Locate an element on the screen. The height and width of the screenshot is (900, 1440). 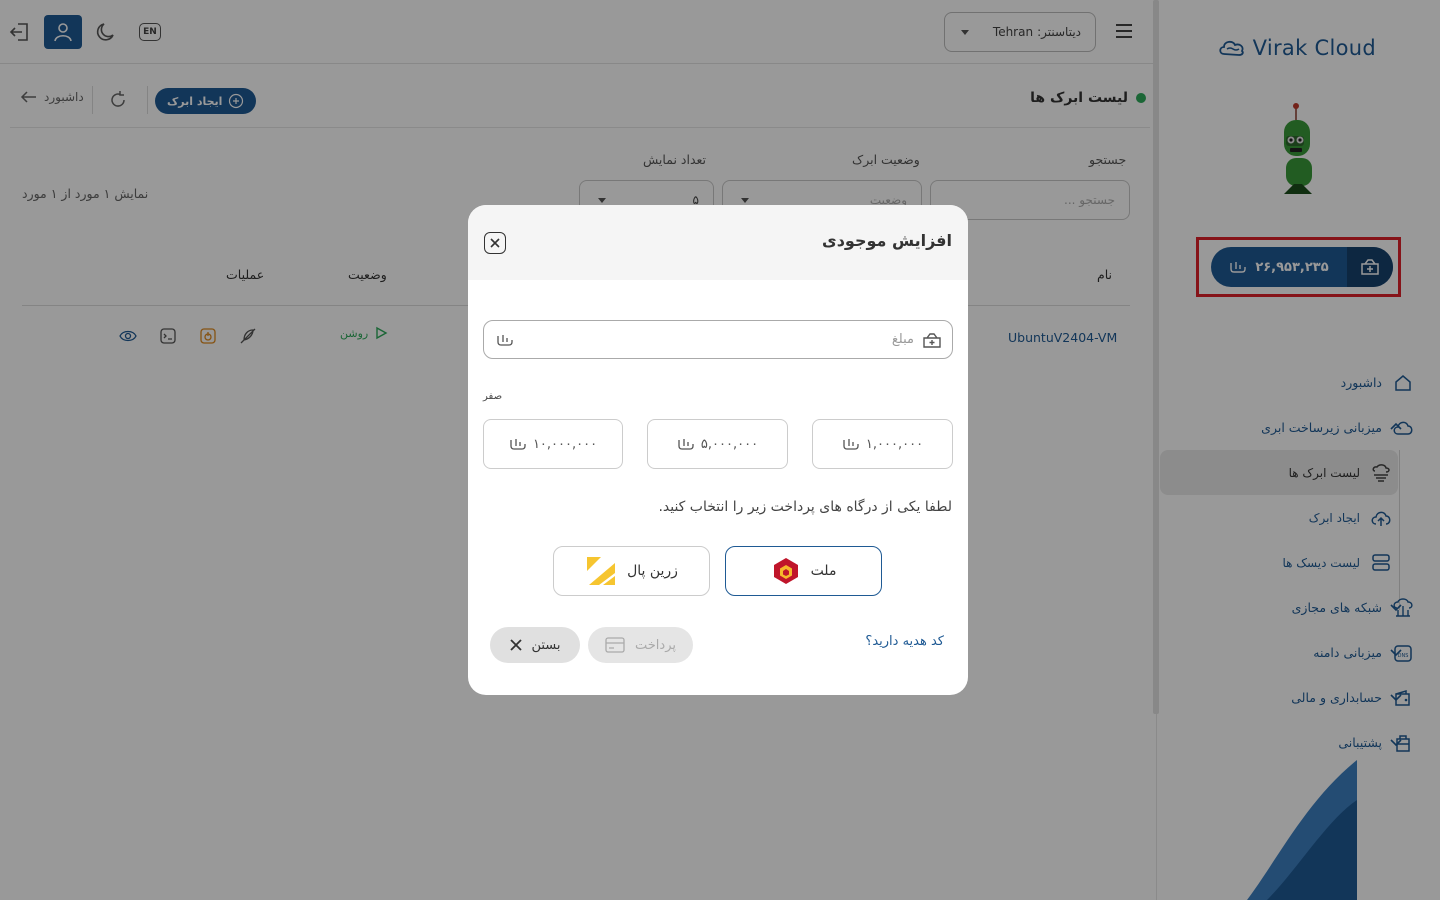
gateway-mellat-button: ملت is located at coordinates (803, 571).